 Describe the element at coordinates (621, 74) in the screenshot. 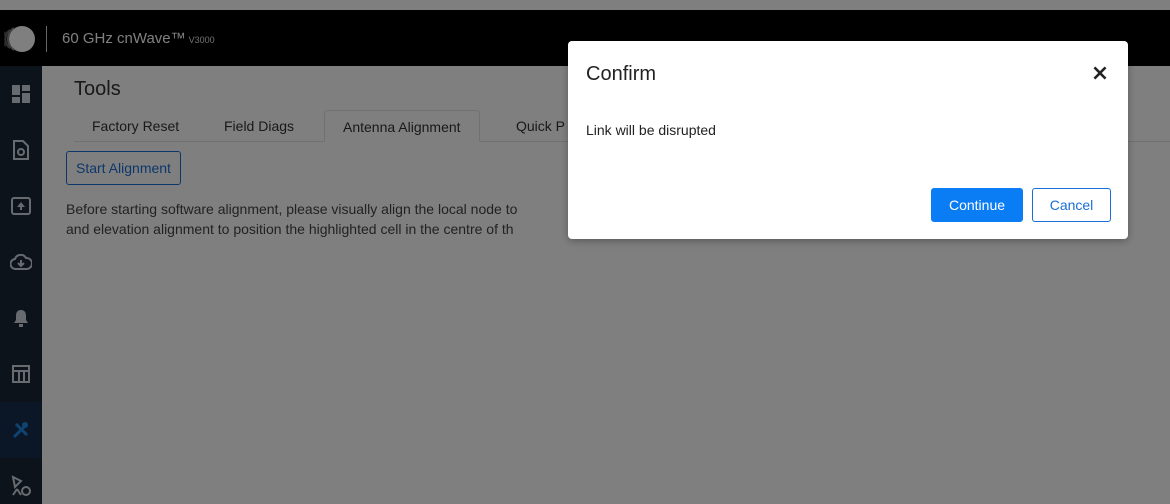

I see `dialog-title: Confirm` at that location.